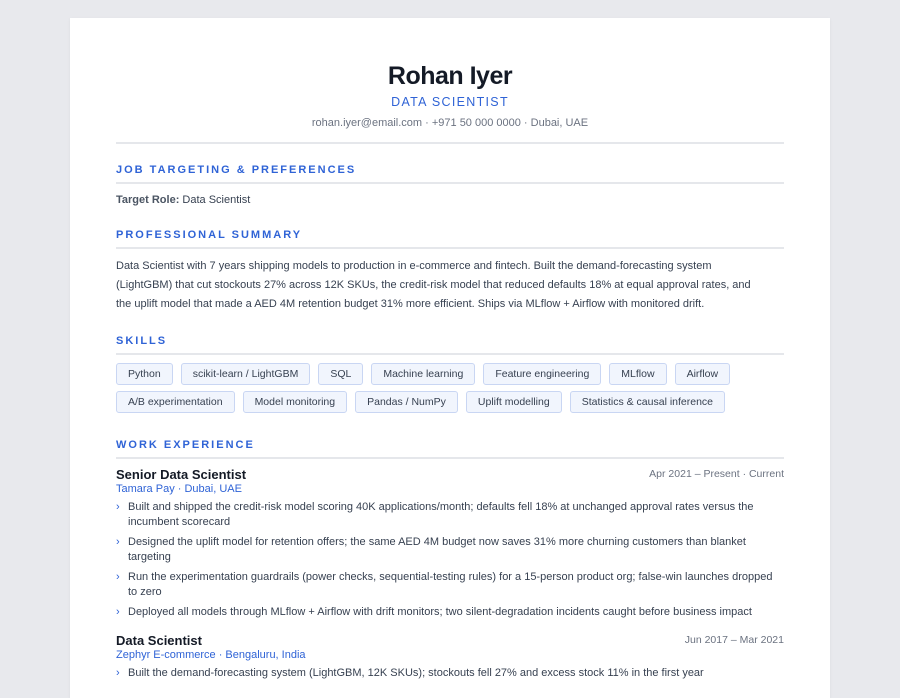 This screenshot has height=698, width=900. I want to click on job-company: Tamara Pay · Dubai, UAE, so click(179, 489).